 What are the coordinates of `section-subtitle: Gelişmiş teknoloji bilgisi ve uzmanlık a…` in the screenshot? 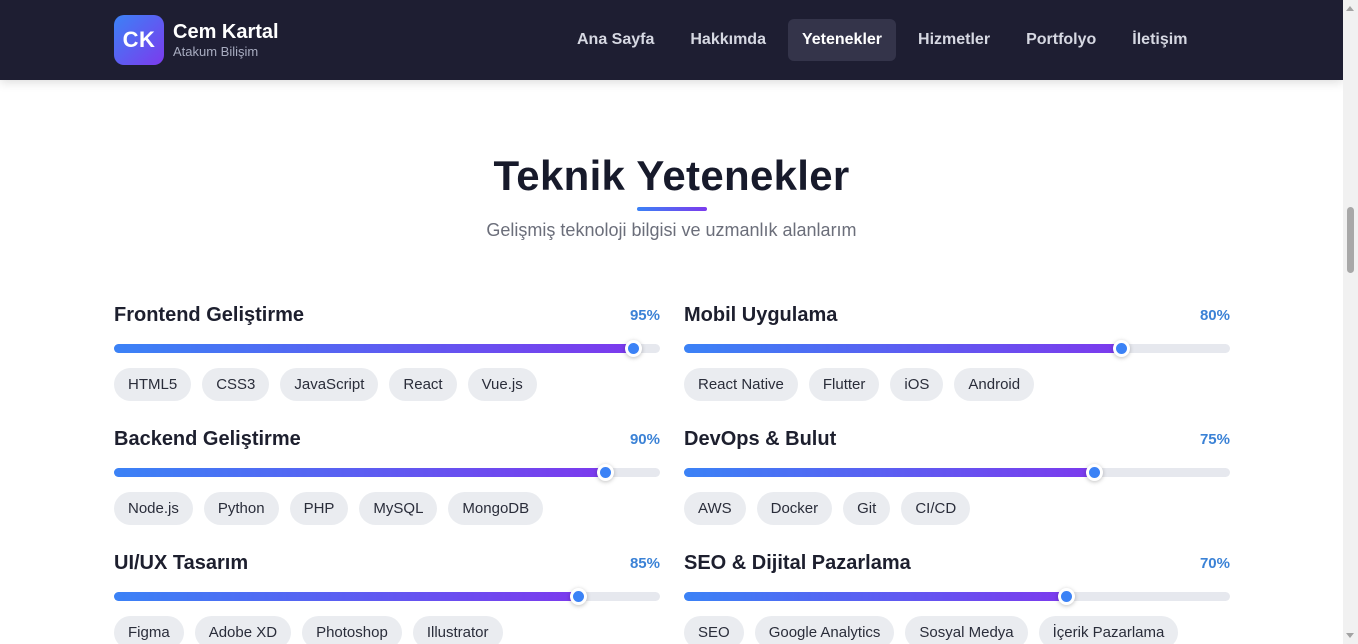 It's located at (671, 230).